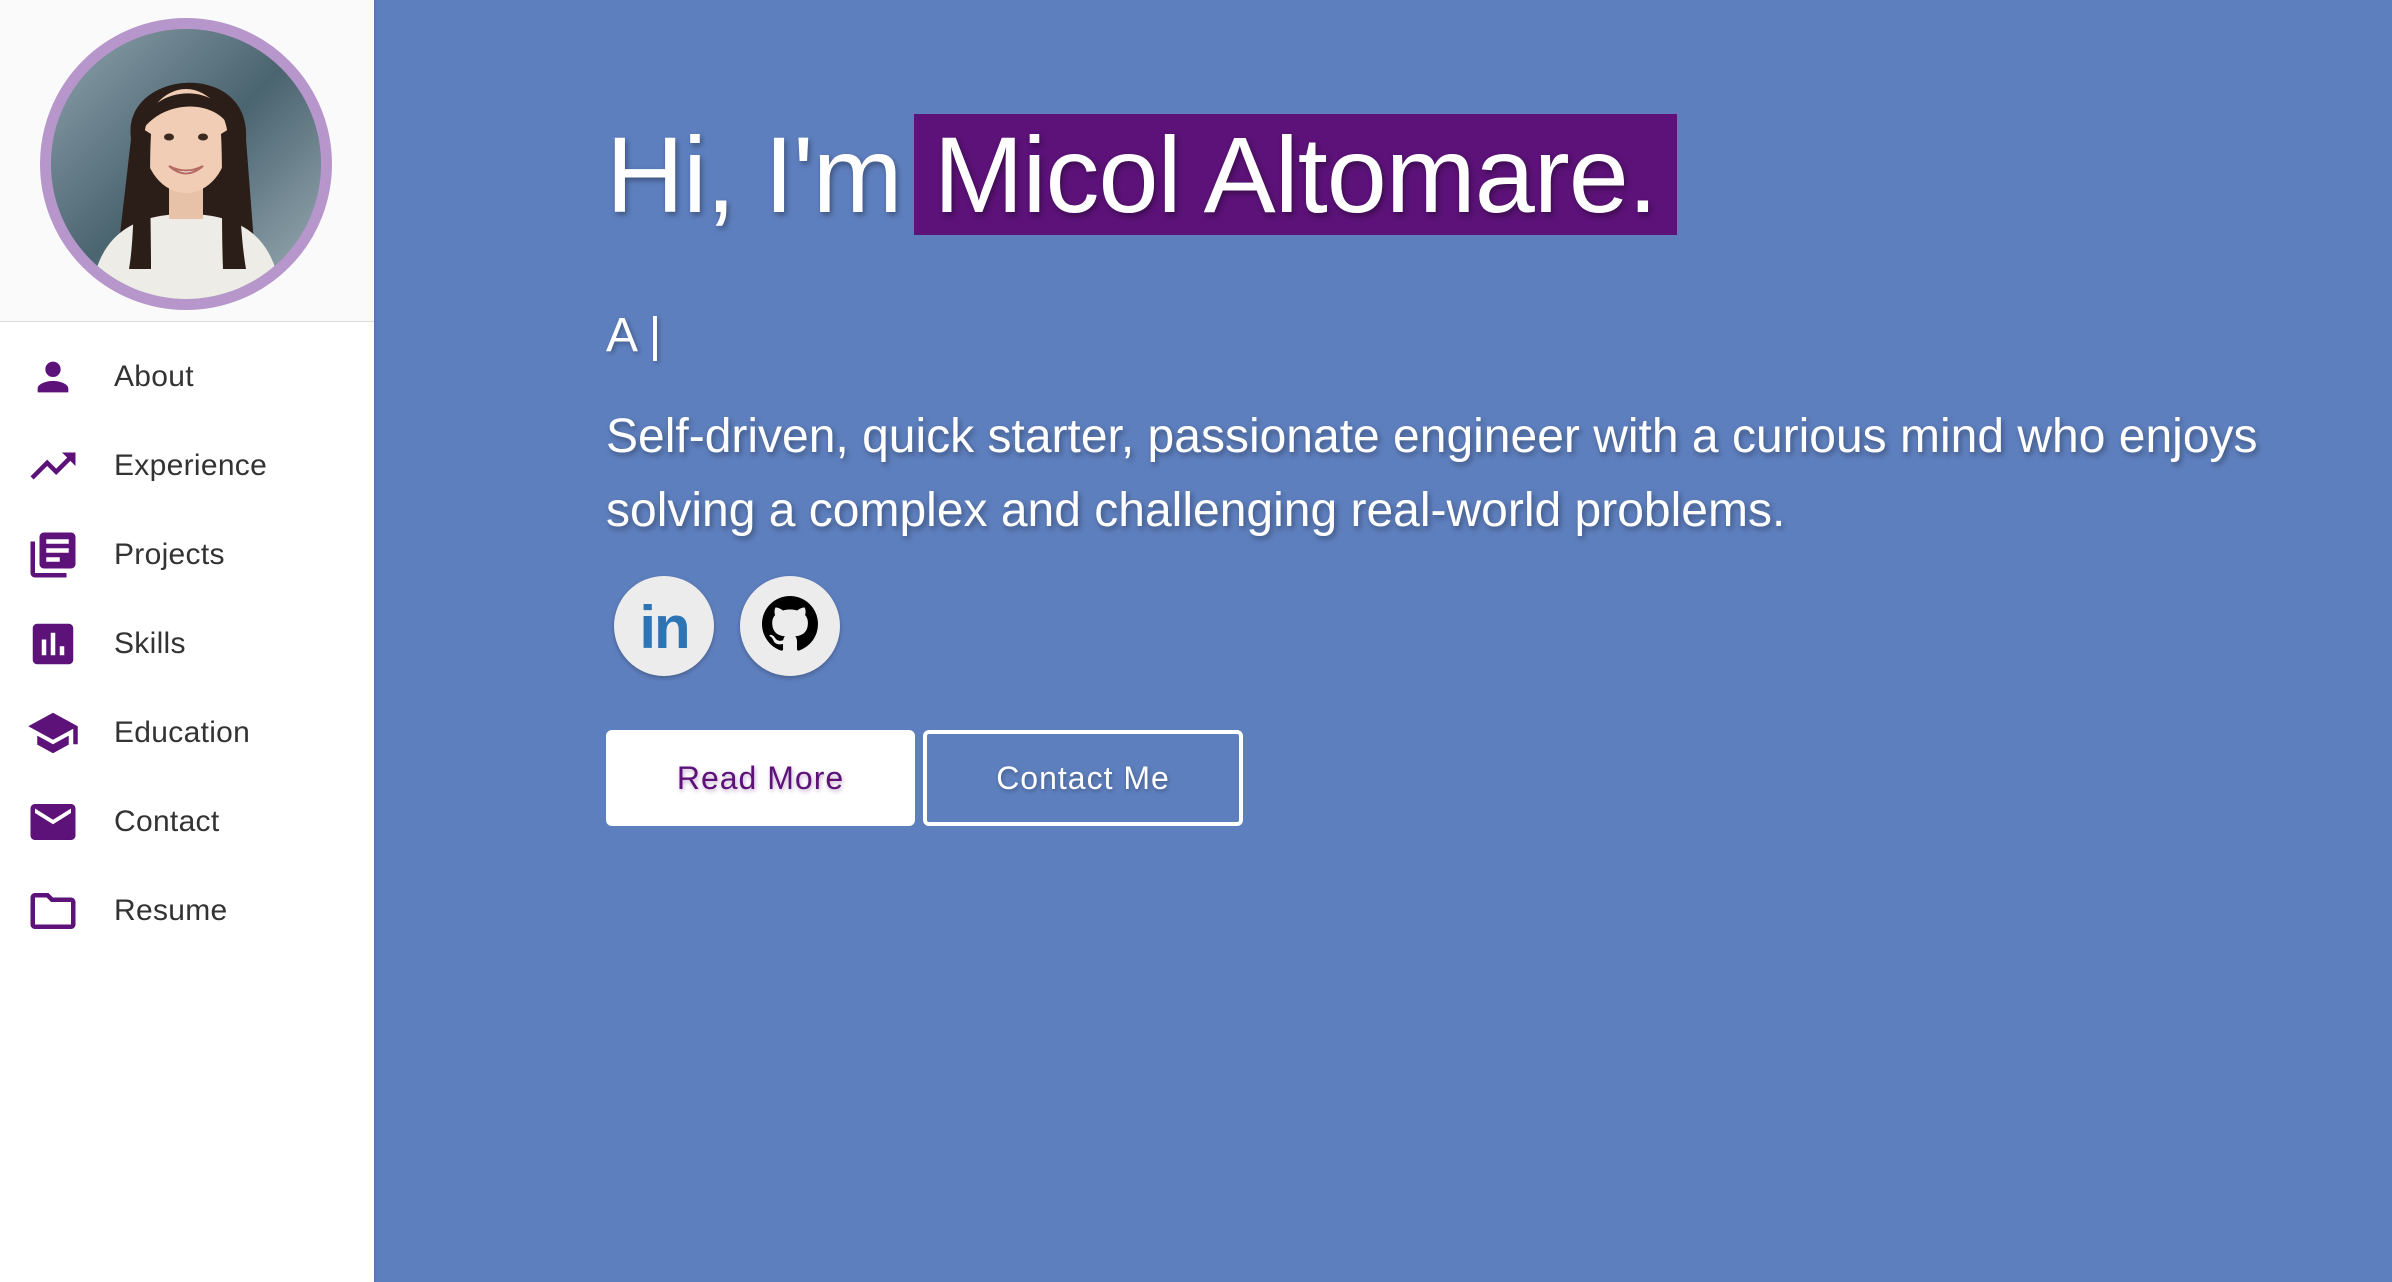  Describe the element at coordinates (760, 778) in the screenshot. I see `read-more-button: Read More` at that location.